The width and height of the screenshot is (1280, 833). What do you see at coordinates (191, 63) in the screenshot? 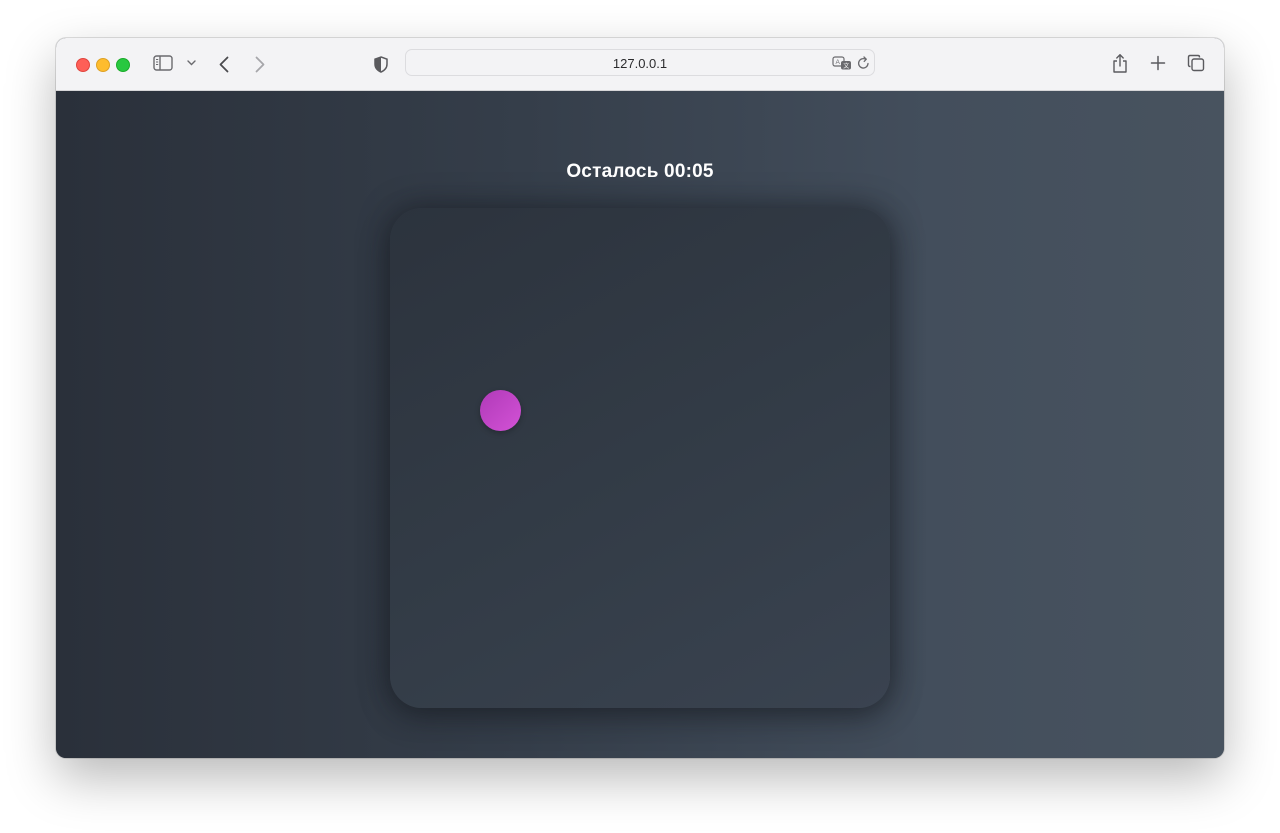
I see `chevron-down-icon` at bounding box center [191, 63].